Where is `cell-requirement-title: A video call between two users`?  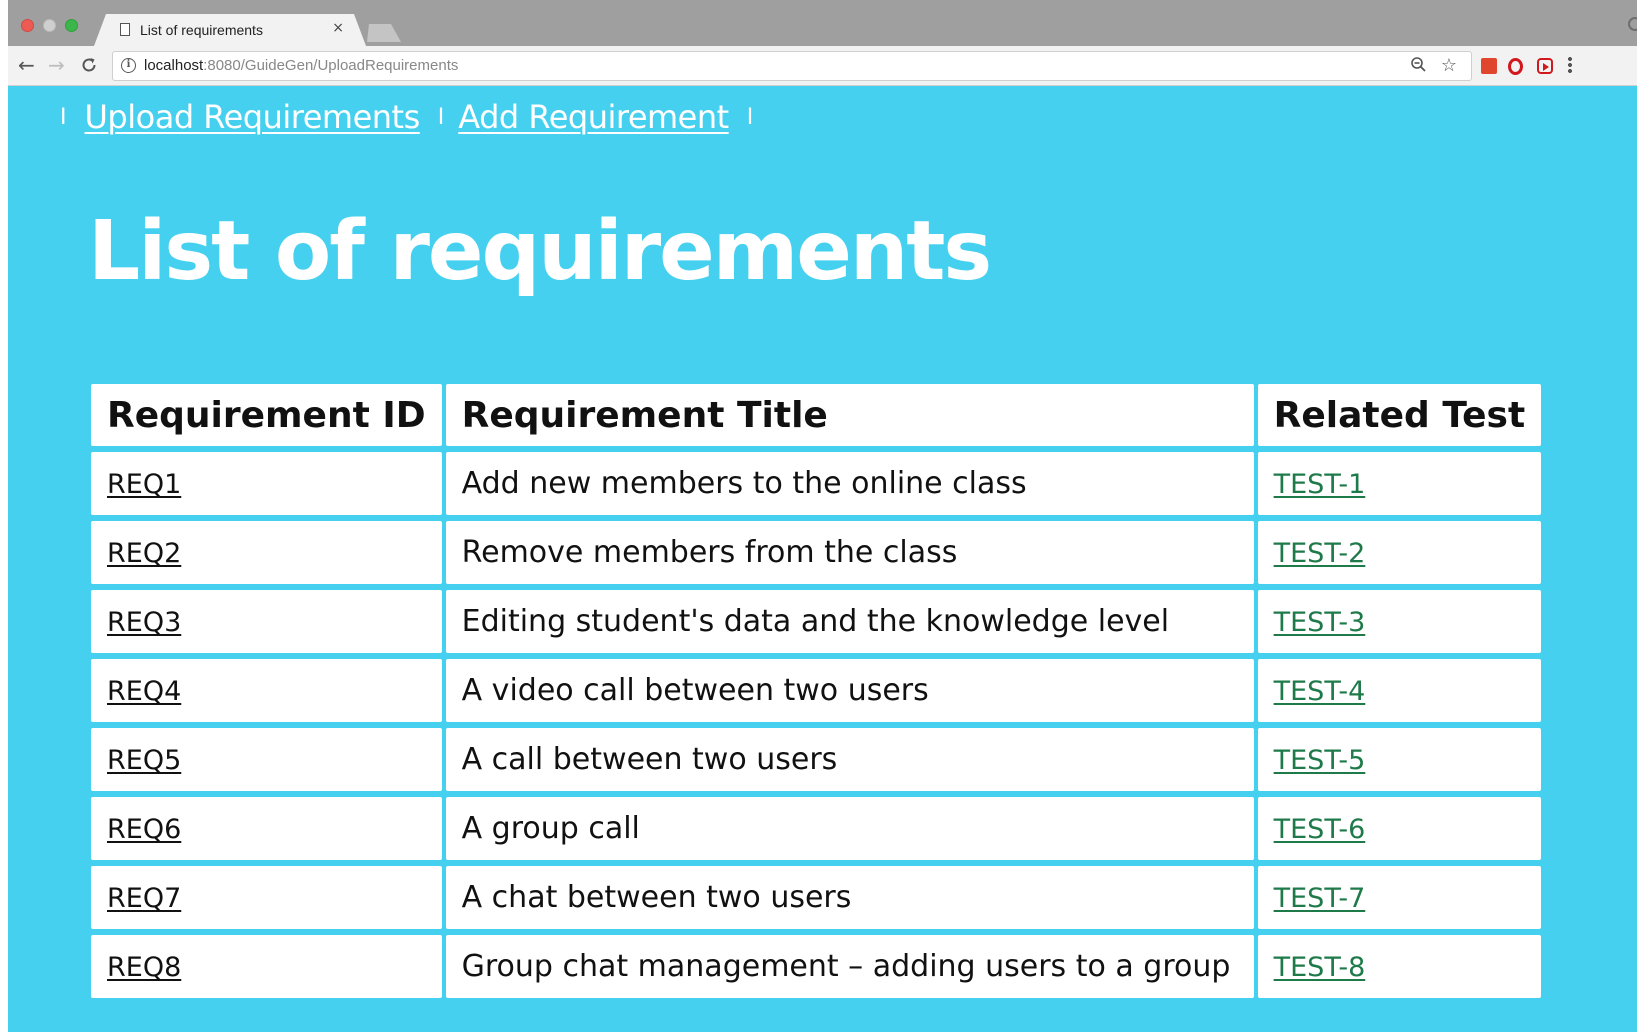
cell-requirement-title: A video call between two users is located at coordinates (849, 690).